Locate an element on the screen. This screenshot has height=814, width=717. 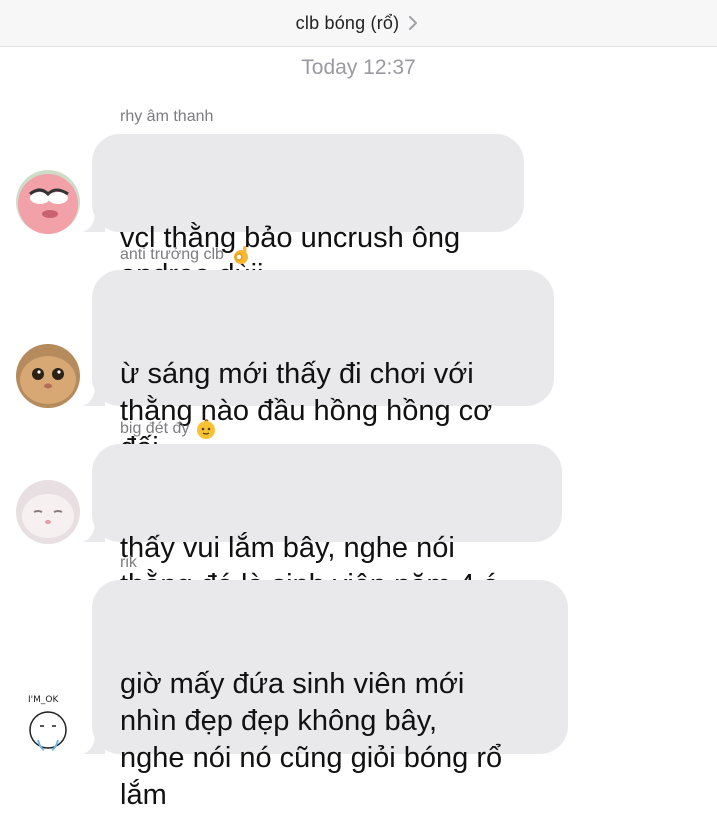
message-timestamp: Today 12:37 is located at coordinates (358, 67).